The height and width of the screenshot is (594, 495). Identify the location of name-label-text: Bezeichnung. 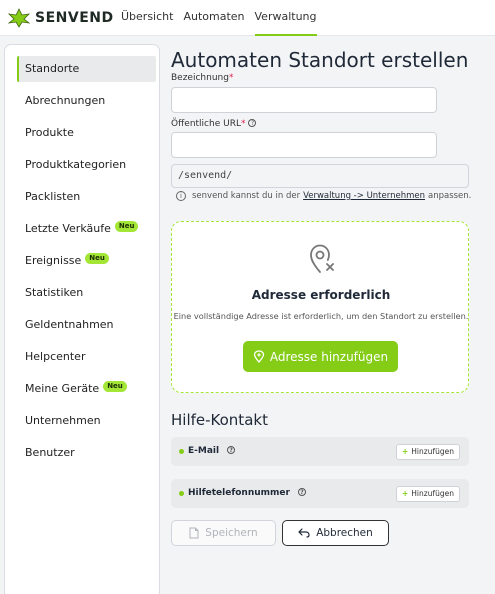
(200, 78).